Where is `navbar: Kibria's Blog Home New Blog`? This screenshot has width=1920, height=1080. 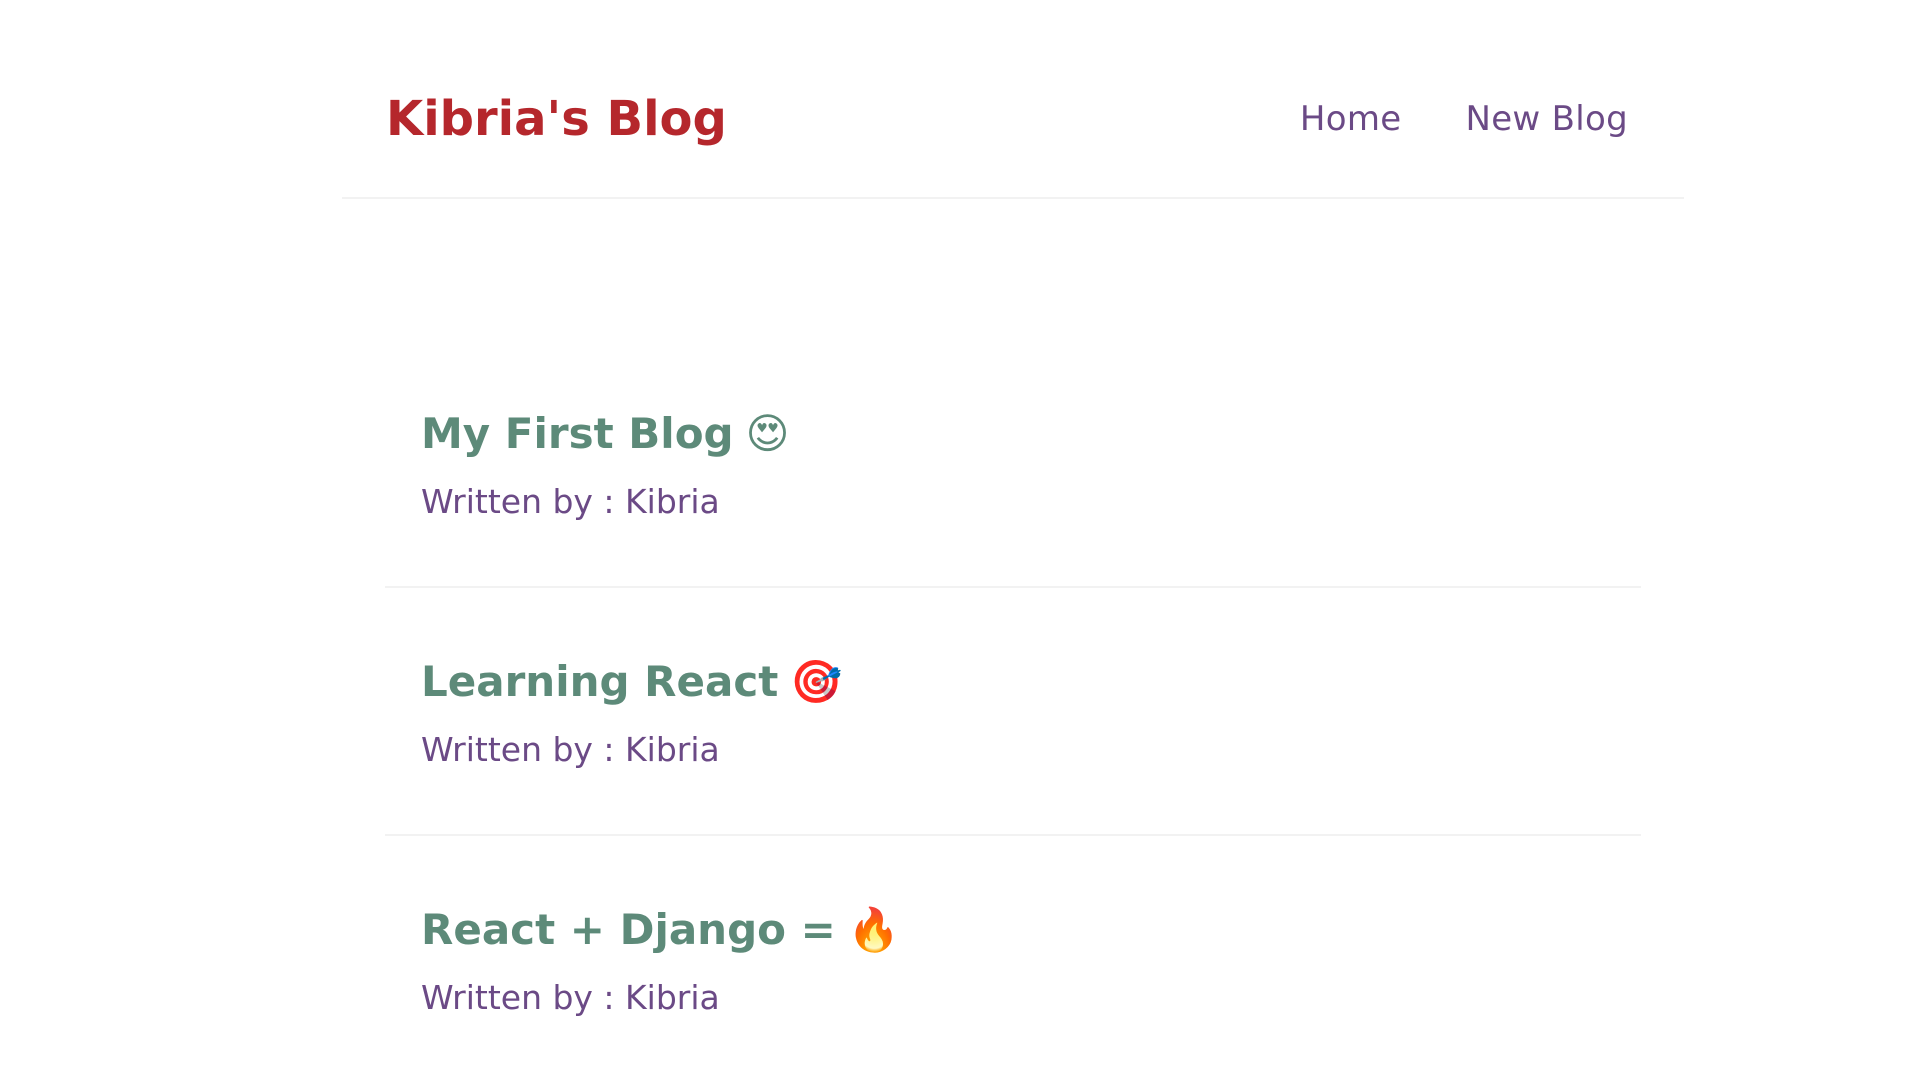 navbar: Kibria's Blog Home New Blog is located at coordinates (1013, 99).